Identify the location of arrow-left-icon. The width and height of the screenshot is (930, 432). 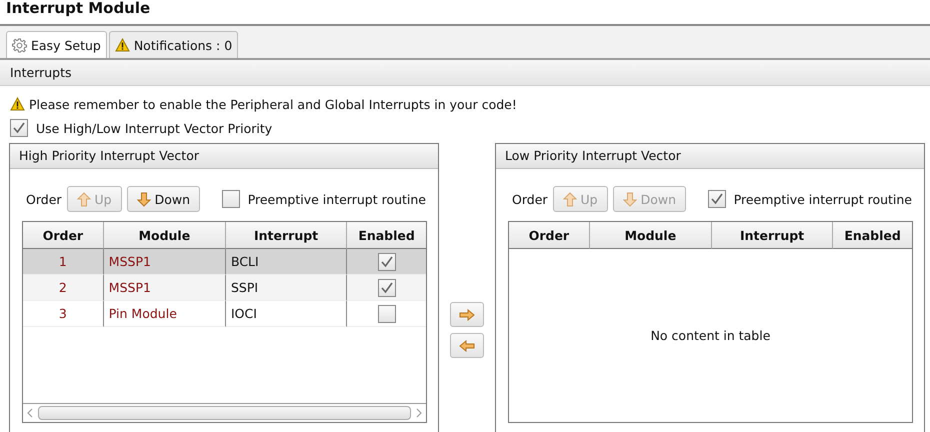
(467, 346).